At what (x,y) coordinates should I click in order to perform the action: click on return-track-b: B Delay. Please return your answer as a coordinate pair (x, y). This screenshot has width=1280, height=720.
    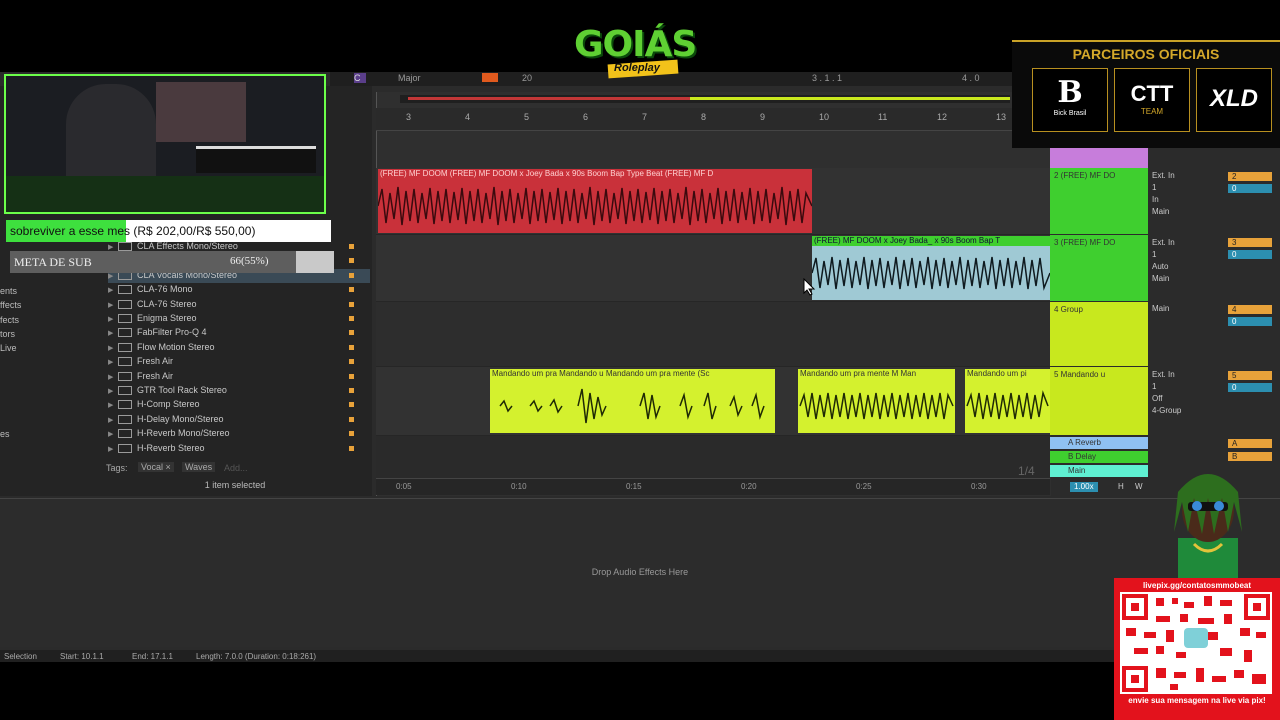
    Looking at the image, I should click on (1099, 457).